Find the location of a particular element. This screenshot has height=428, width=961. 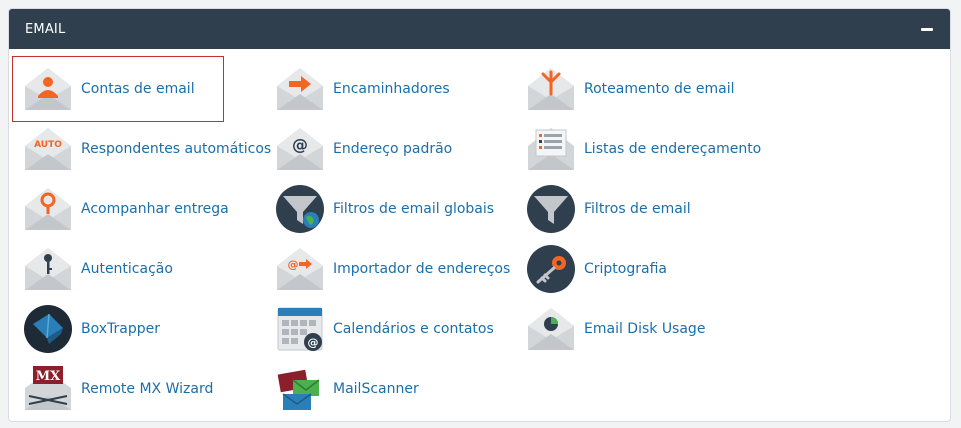

tool-filtros-de-email-globais: Filtros de email globais is located at coordinates (384, 209).